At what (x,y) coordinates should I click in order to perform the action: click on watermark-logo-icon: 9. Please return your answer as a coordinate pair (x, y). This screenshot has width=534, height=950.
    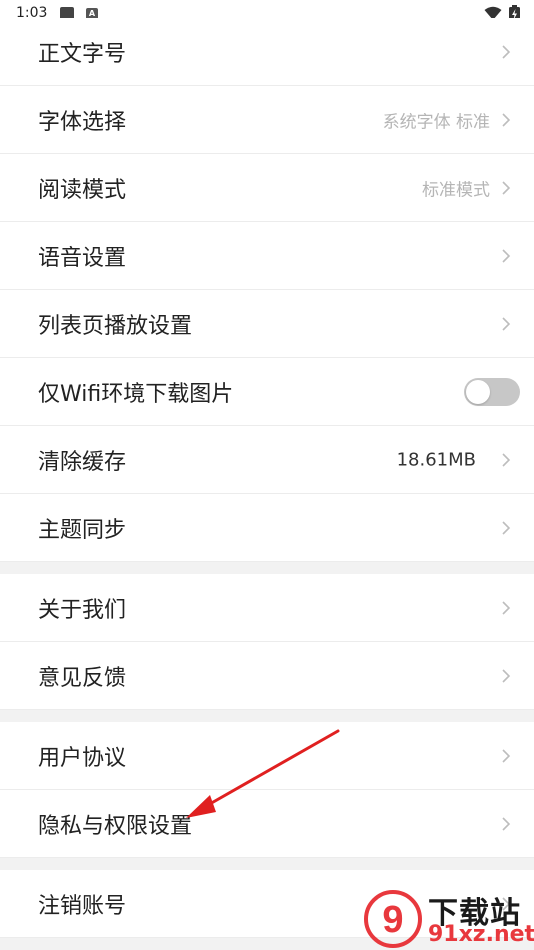
    Looking at the image, I should click on (393, 919).